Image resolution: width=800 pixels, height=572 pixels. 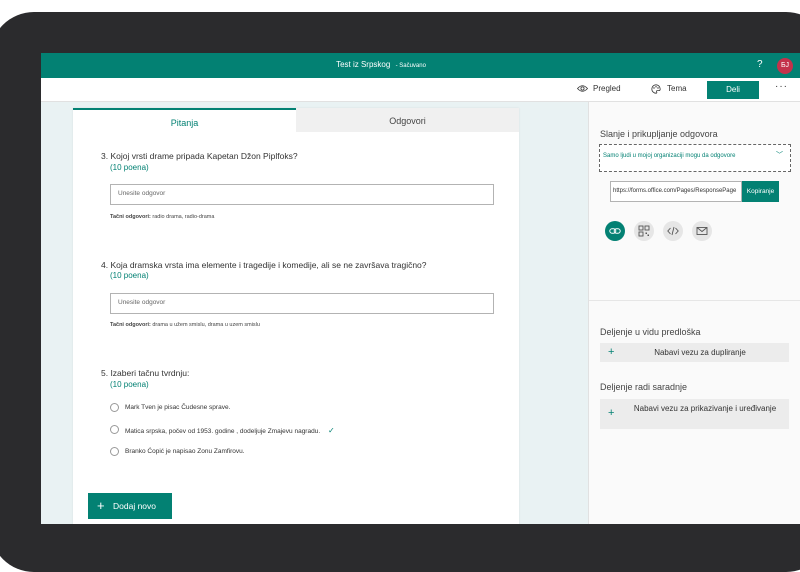 I want to click on add-new-button: + Dodaj novo, so click(x=130, y=506).